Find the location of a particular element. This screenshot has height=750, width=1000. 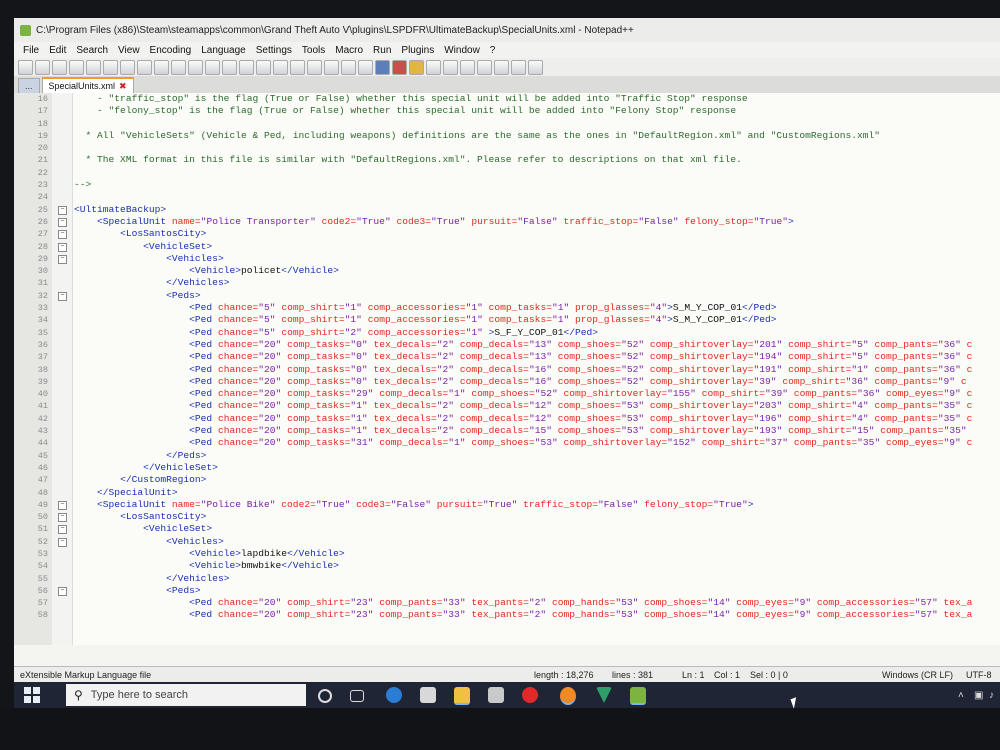

code-line: 51− <VehicleSet> is located at coordinates (507, 529).